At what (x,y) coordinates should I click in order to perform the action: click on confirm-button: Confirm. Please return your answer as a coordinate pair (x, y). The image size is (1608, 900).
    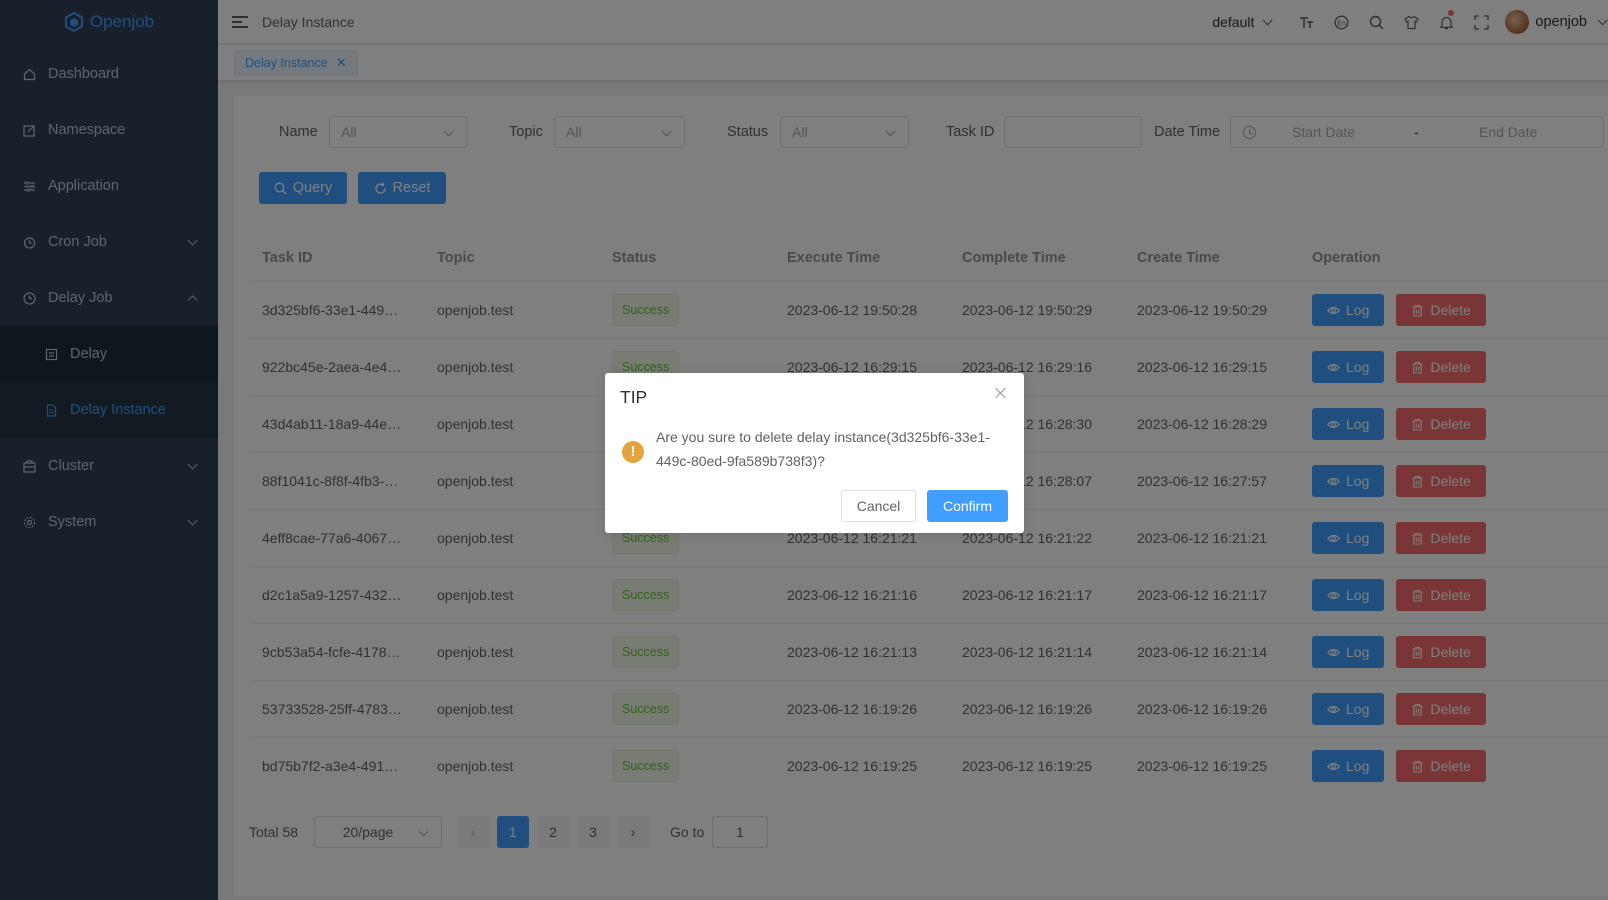
    Looking at the image, I should click on (967, 506).